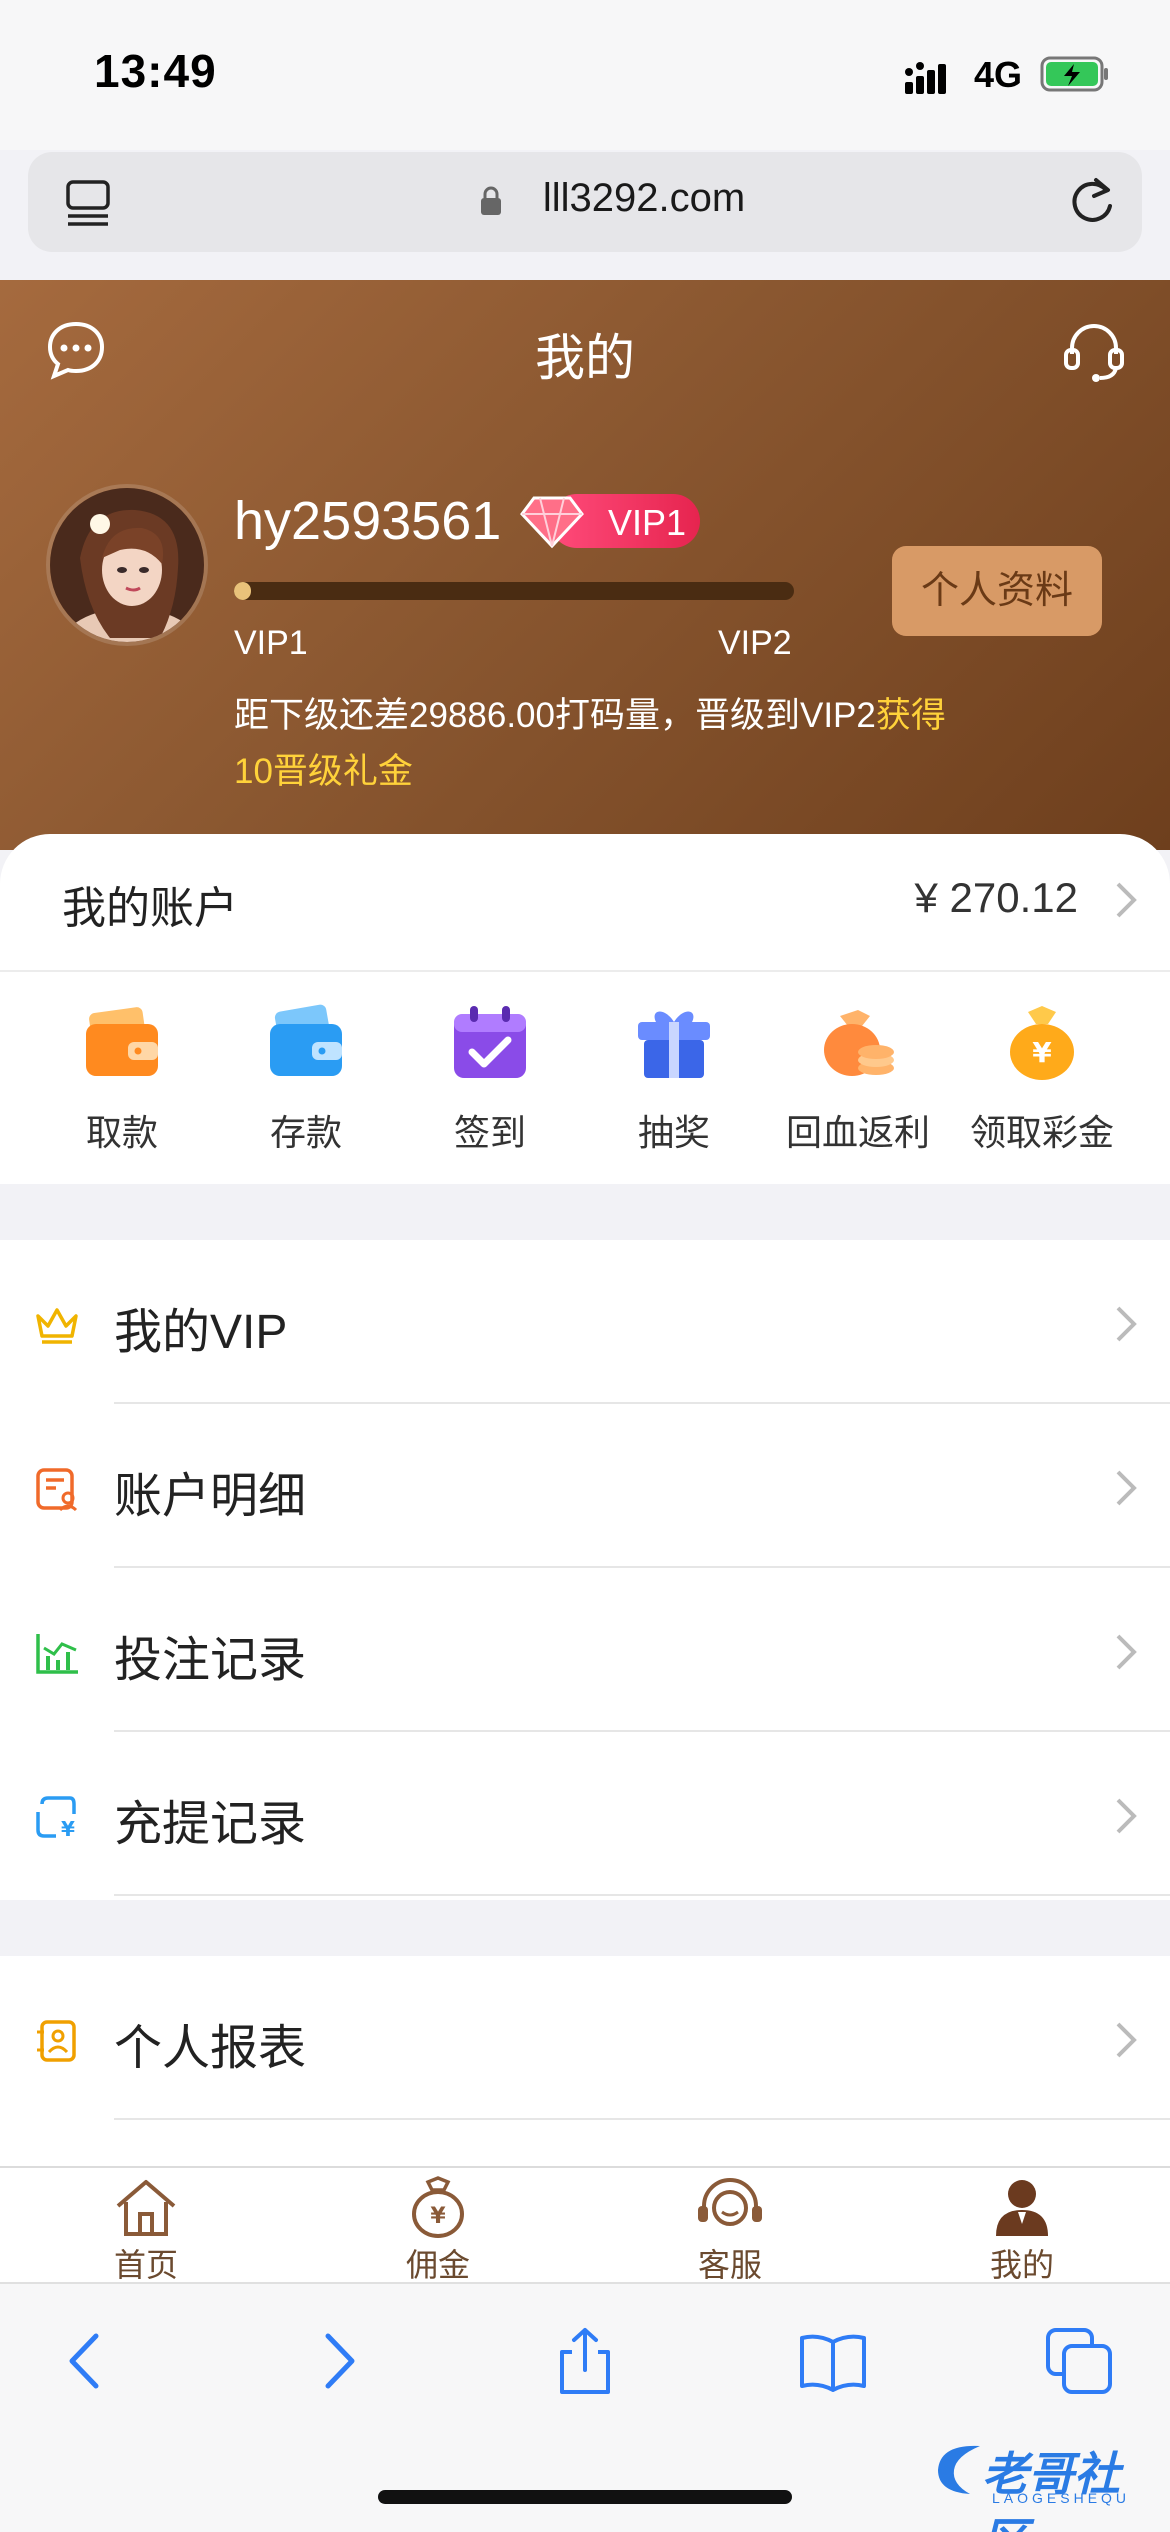  I want to click on menu-group-reports: 个人报表, so click(585, 2061).